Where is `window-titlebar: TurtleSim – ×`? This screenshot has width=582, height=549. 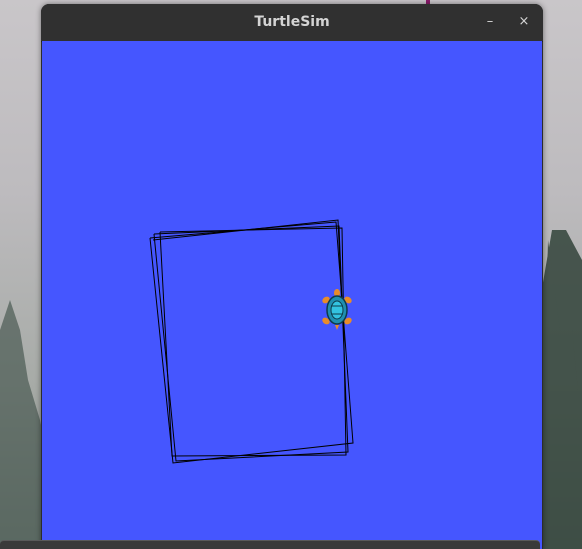 window-titlebar: TurtleSim – × is located at coordinates (292, 23).